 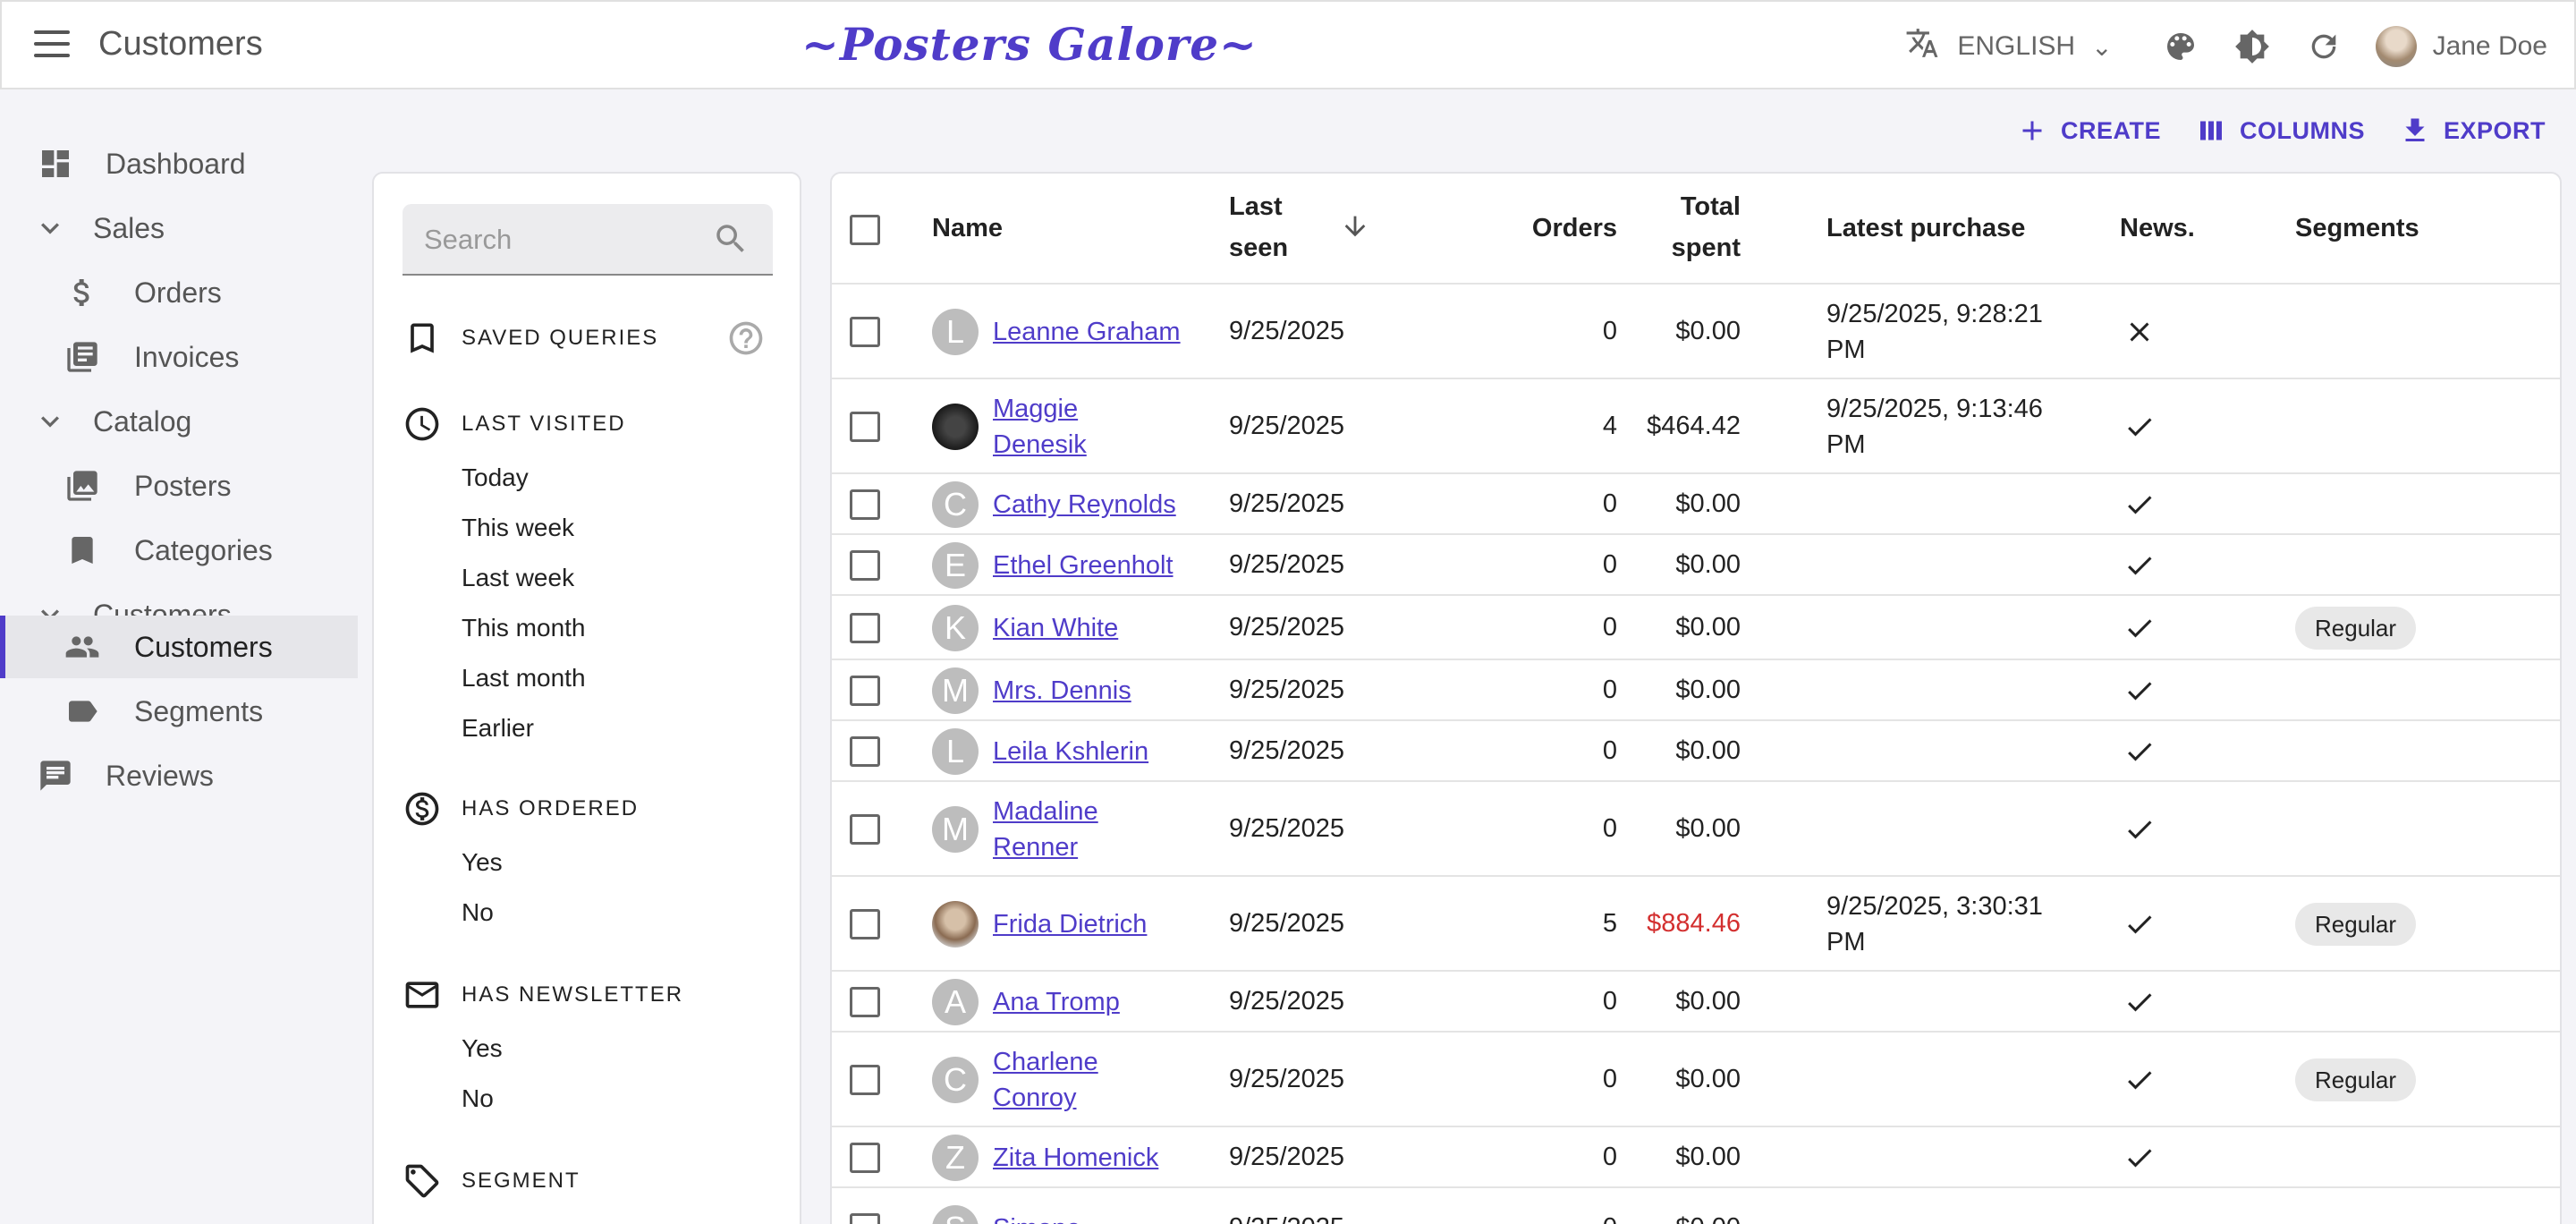 I want to click on filter-option: Earlier, so click(x=498, y=728).